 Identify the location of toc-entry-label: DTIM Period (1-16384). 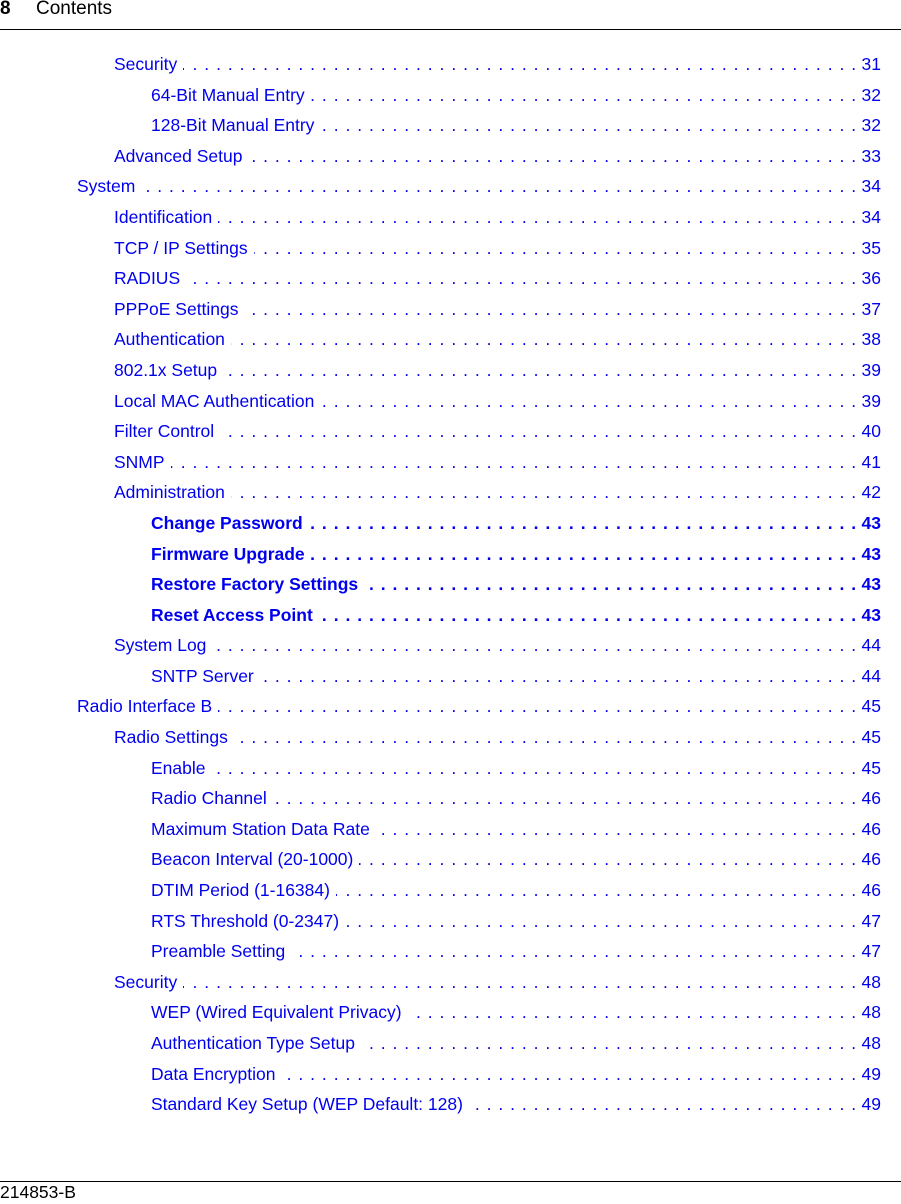
(243, 890).